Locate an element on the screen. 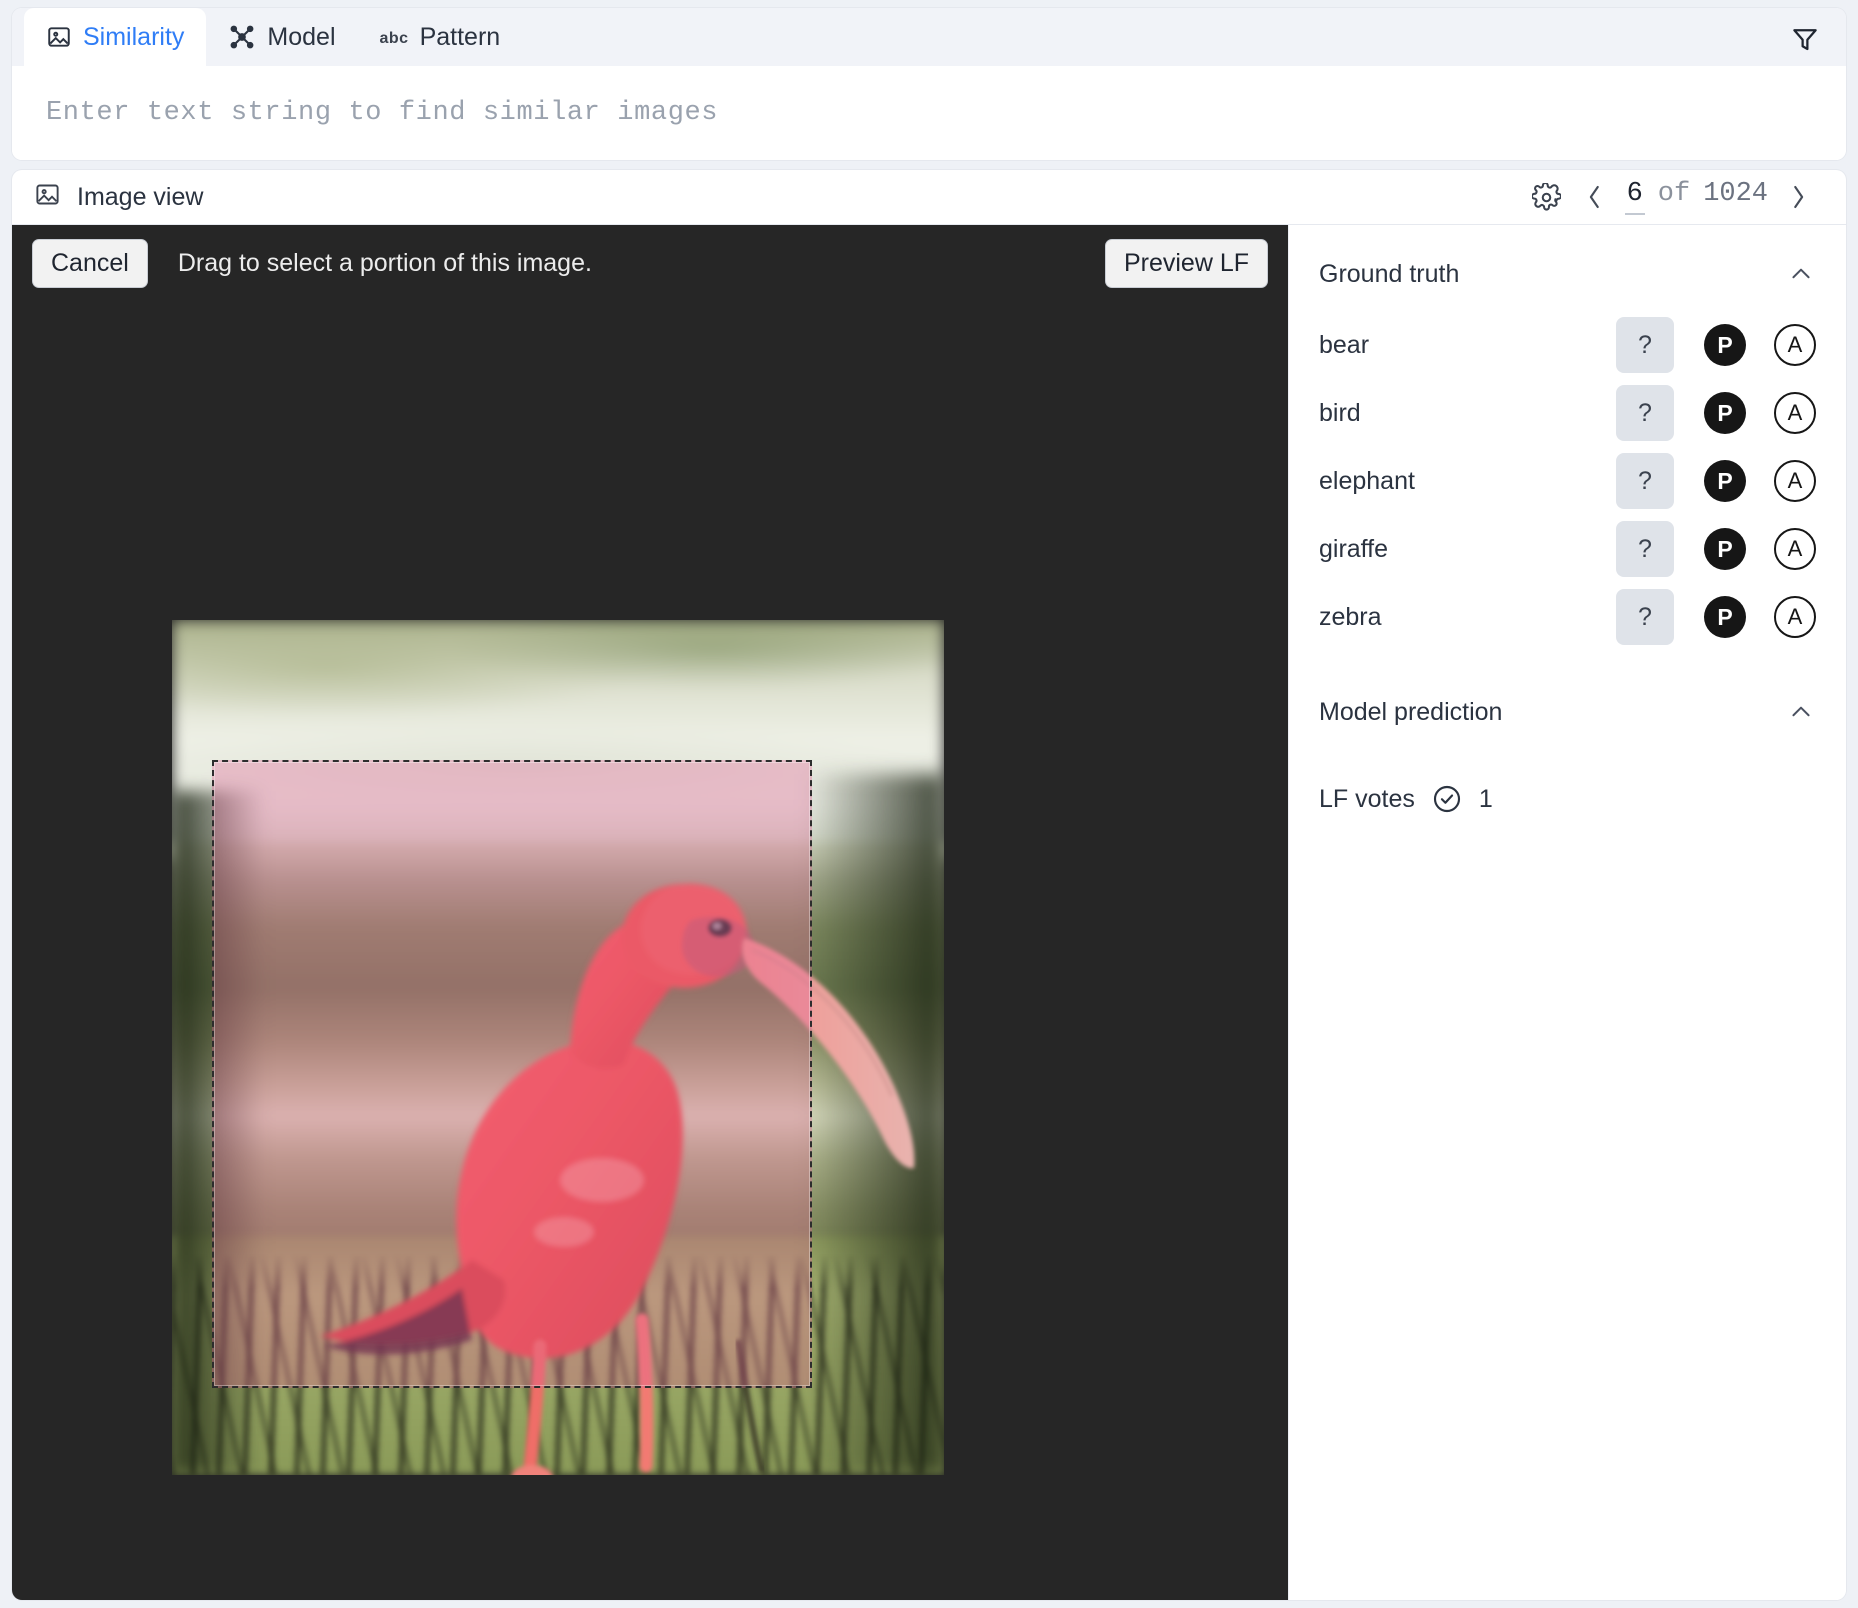 This screenshot has width=1858, height=1608. gear-icon is located at coordinates (1547, 197).